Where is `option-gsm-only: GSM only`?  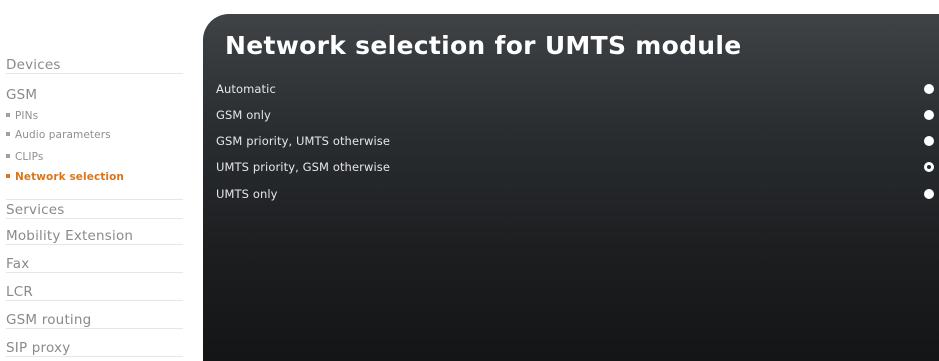 option-gsm-only: GSM only is located at coordinates (575, 116).